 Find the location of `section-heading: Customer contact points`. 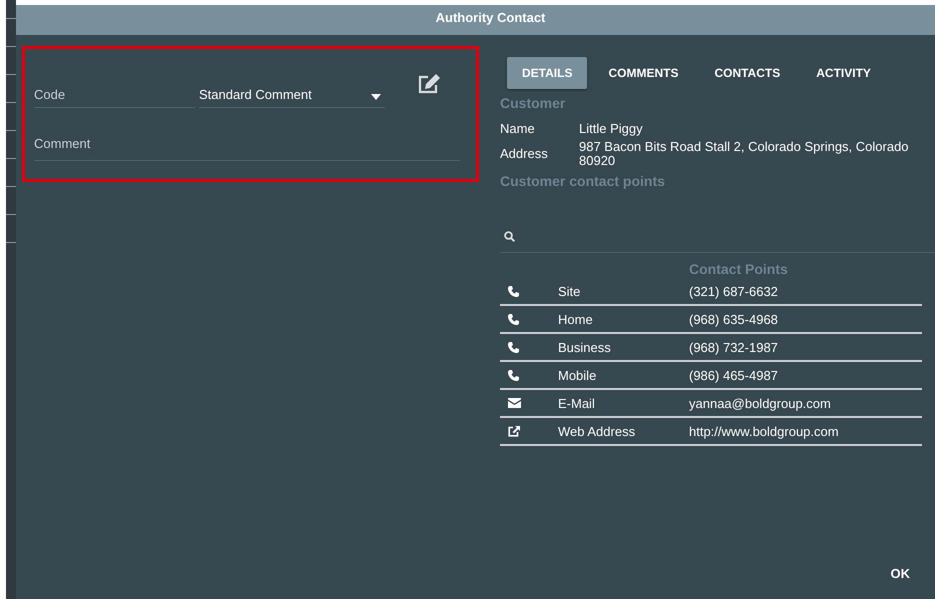

section-heading: Customer contact points is located at coordinates (583, 181).